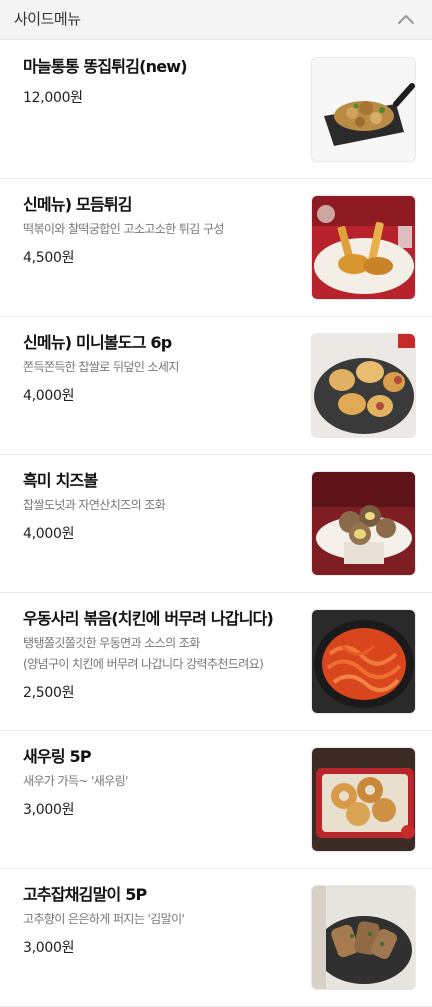 The image size is (432, 1007). Describe the element at coordinates (216, 20) in the screenshot. I see `side-menu-header: 사이드메뉴` at that location.